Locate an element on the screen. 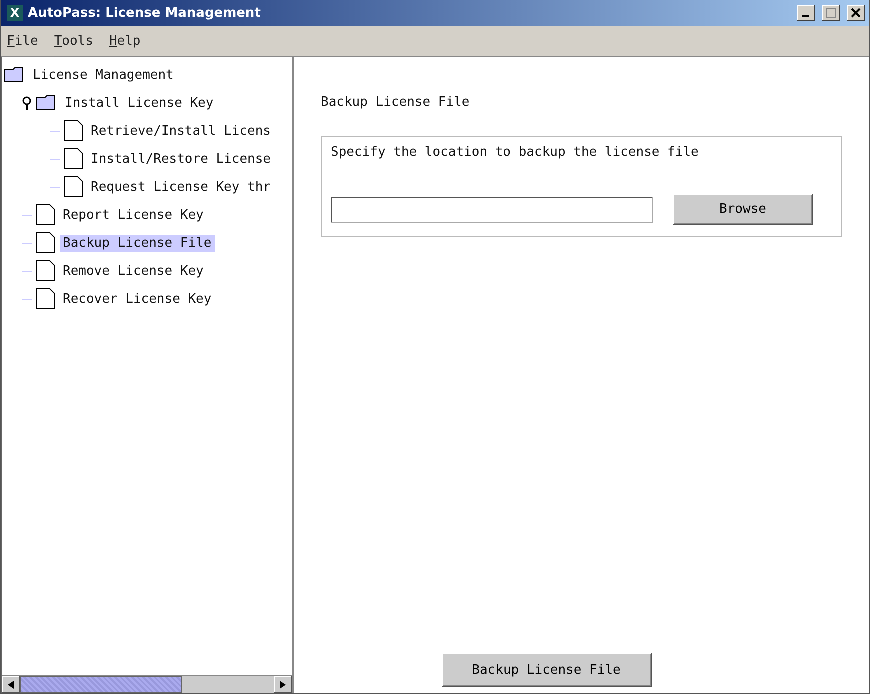 This screenshot has height=699, width=881. tree-item: Remove License Key is located at coordinates (133, 271).